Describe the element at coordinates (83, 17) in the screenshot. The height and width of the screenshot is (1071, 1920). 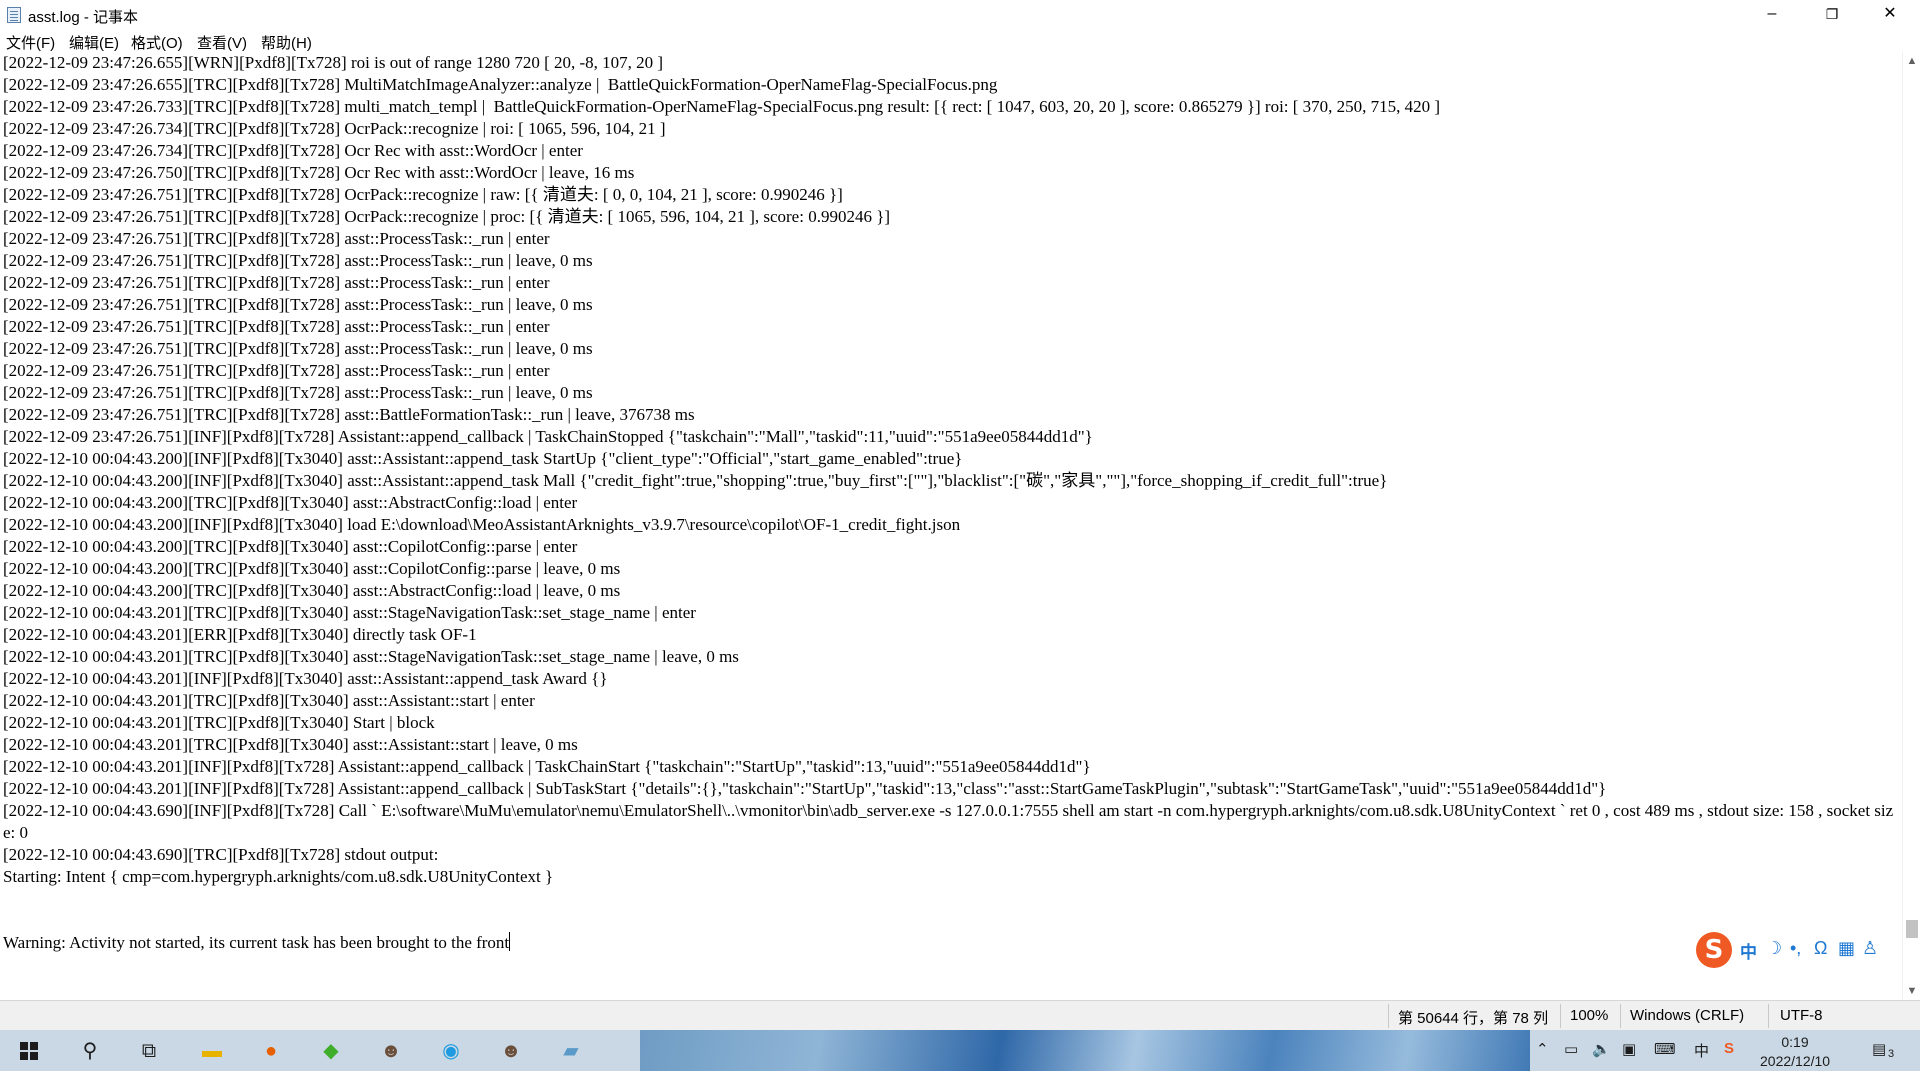
I see `window-title: asst.log - 记事本` at that location.